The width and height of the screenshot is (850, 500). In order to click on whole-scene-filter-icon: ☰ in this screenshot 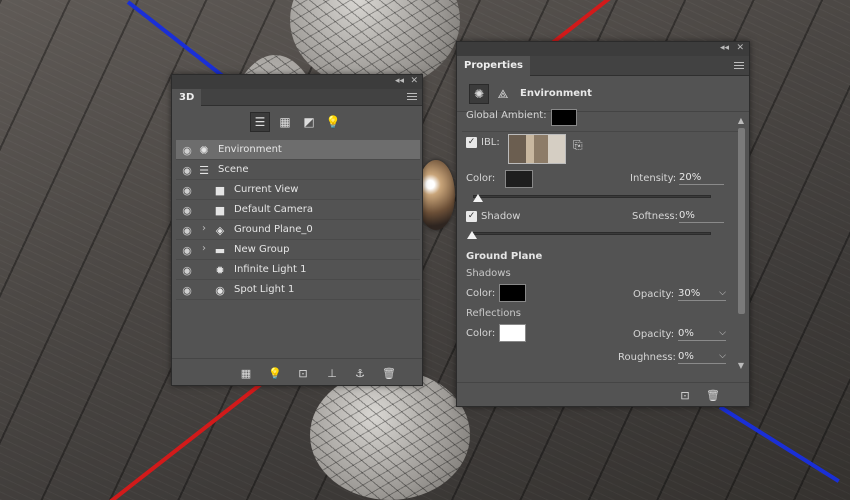, I will do `click(260, 122)`.